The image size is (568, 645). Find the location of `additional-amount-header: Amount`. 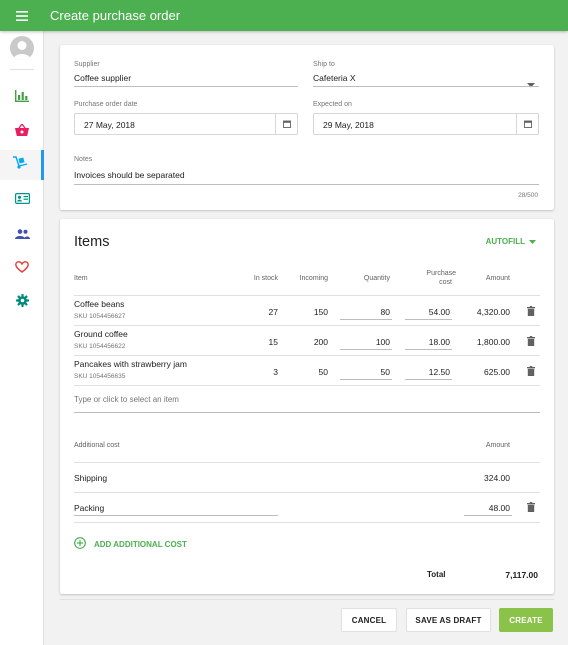

additional-amount-header: Amount is located at coordinates (497, 445).